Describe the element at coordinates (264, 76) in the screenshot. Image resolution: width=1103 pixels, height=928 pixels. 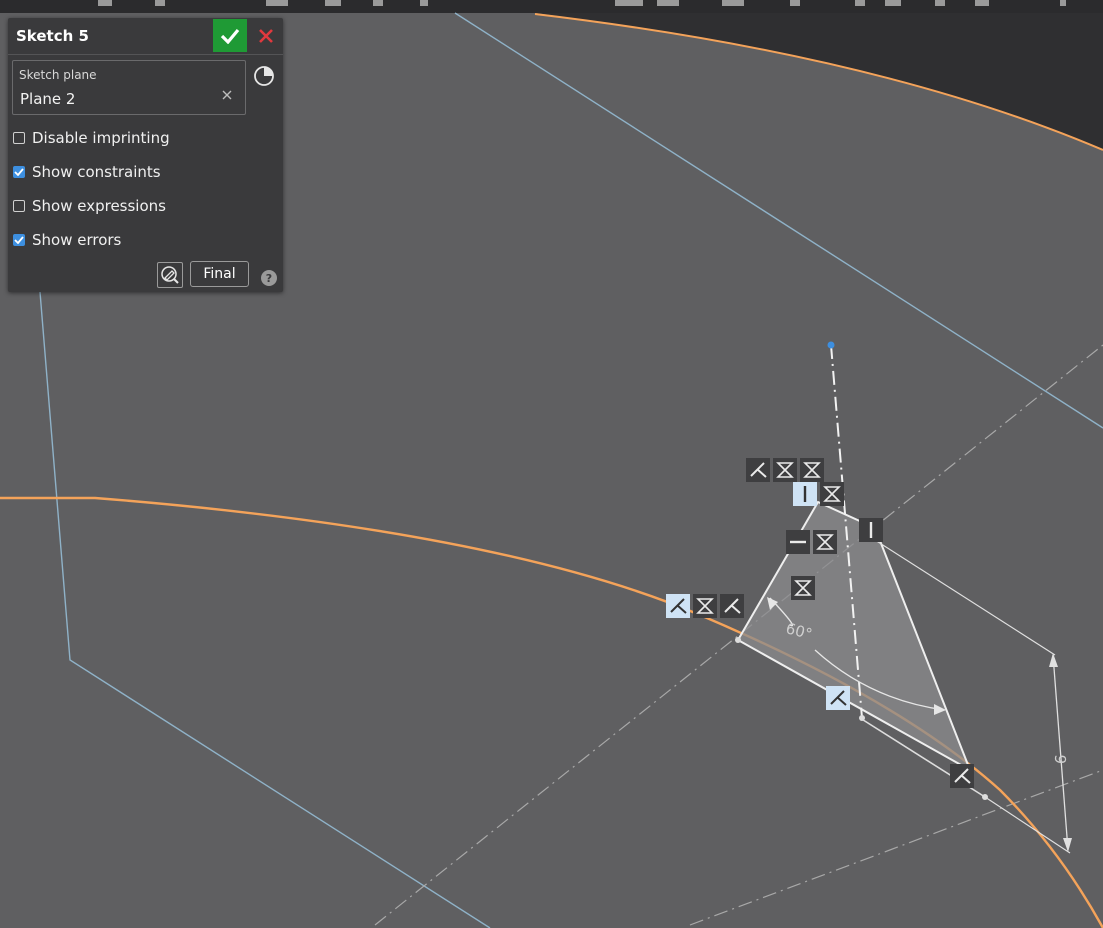
I see `pie-chart-icon` at that location.